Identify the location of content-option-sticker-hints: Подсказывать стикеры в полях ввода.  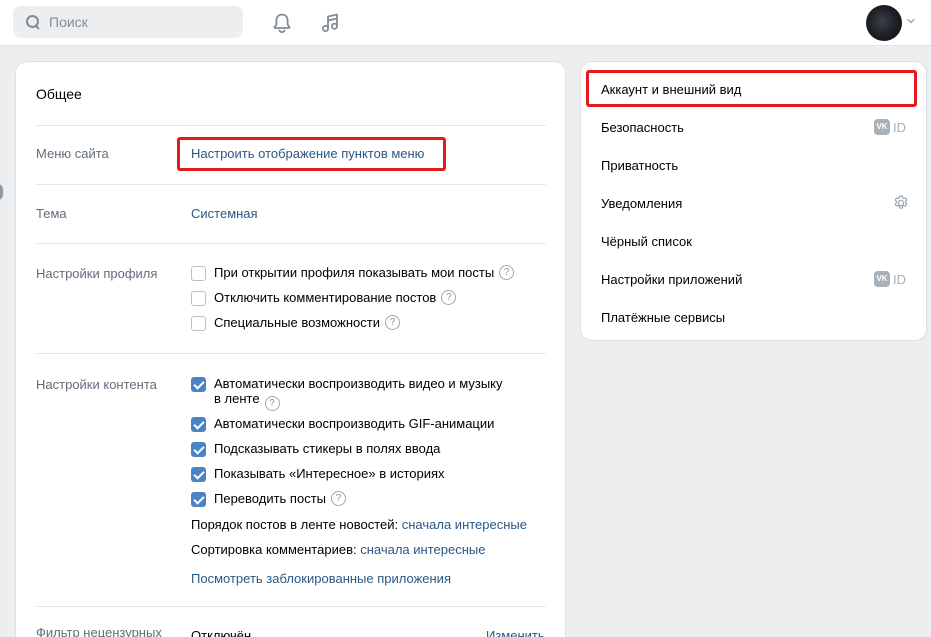
(315, 449).